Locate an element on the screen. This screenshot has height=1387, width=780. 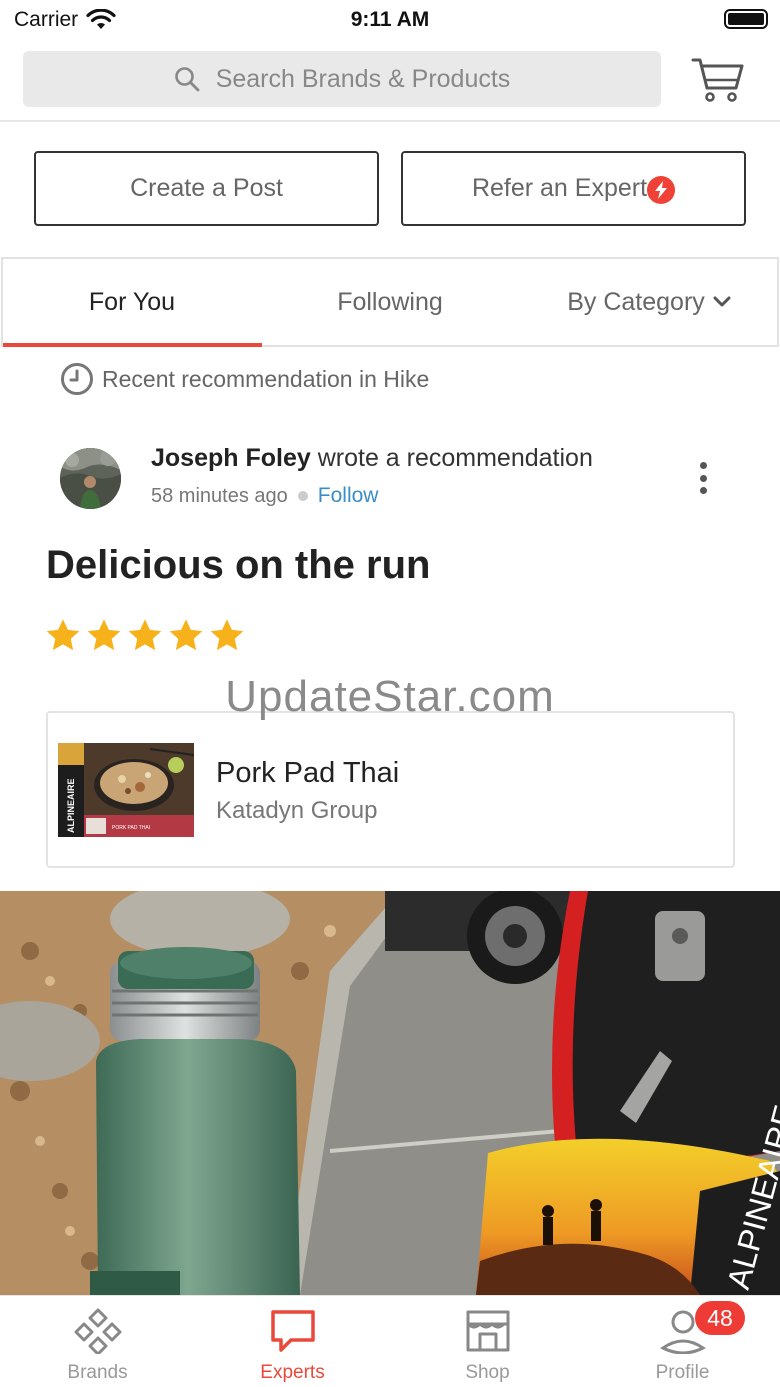
search-icon is located at coordinates (187, 79).